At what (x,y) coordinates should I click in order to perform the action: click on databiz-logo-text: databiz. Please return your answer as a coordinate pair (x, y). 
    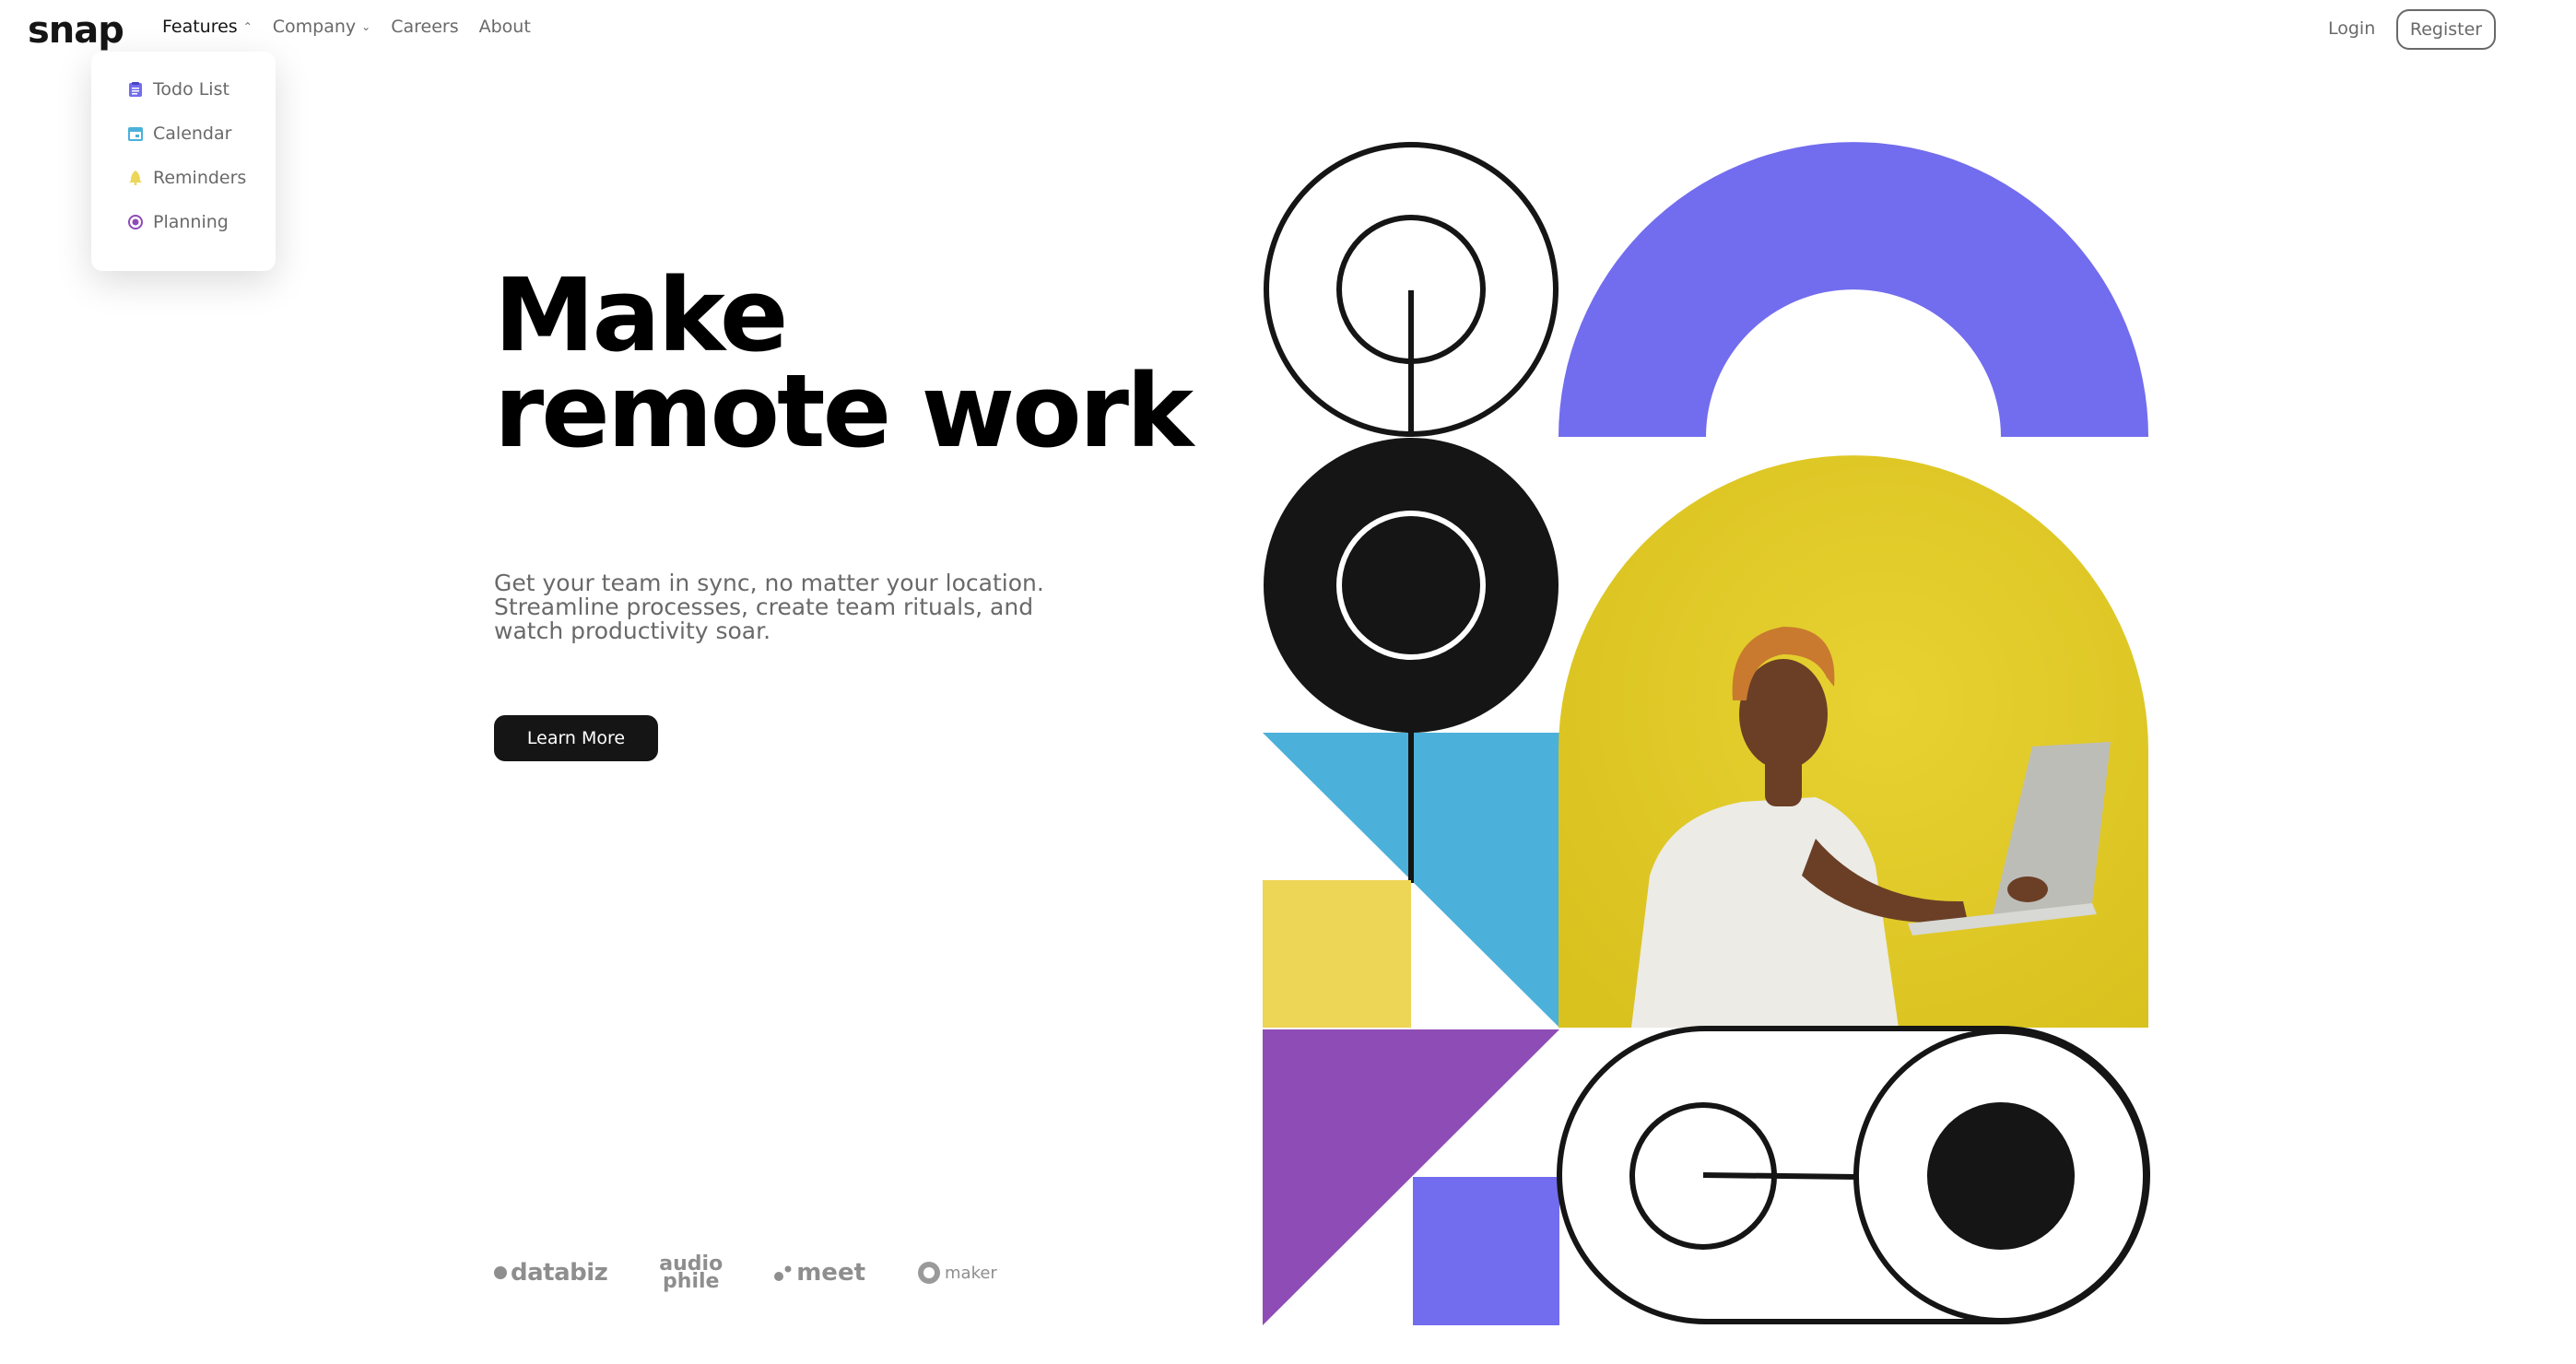
    Looking at the image, I should click on (559, 1273).